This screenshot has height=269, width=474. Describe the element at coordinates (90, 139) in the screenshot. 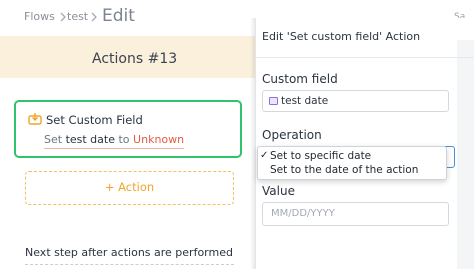

I see `action-desc-field: test date` at that location.